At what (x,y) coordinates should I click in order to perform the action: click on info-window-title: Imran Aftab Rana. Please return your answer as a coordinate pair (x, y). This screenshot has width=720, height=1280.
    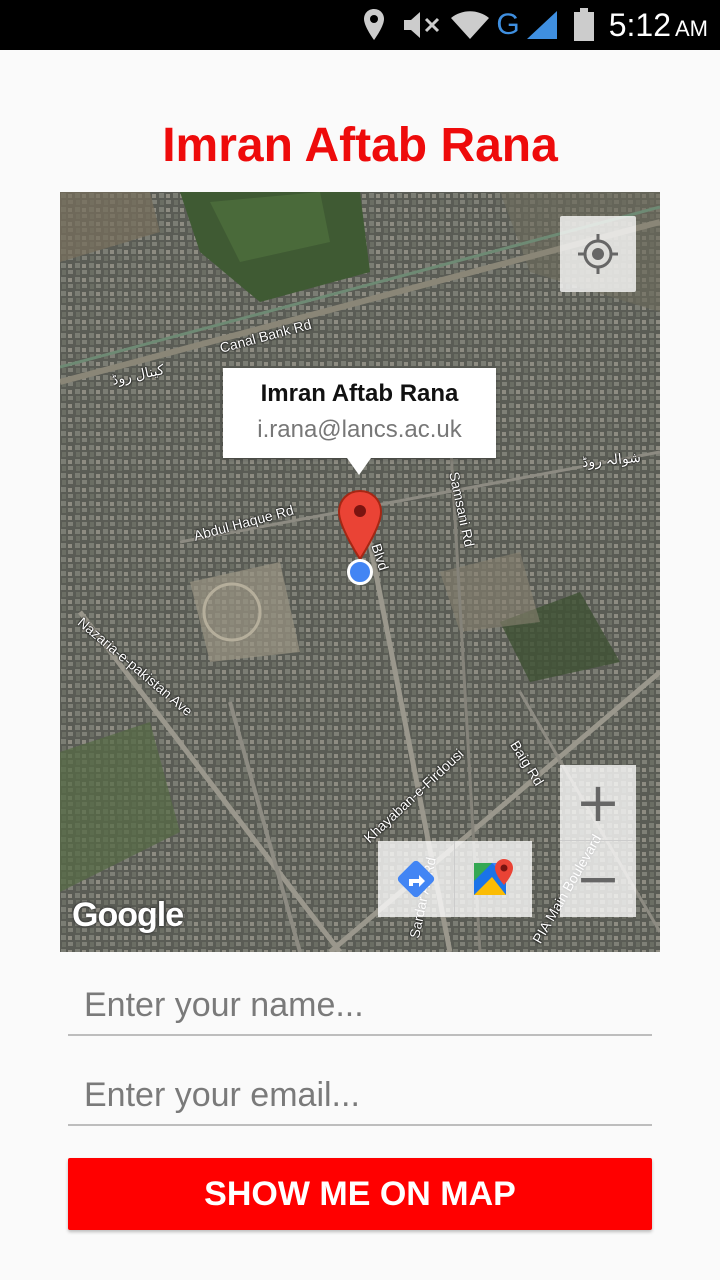
    Looking at the image, I should click on (359, 393).